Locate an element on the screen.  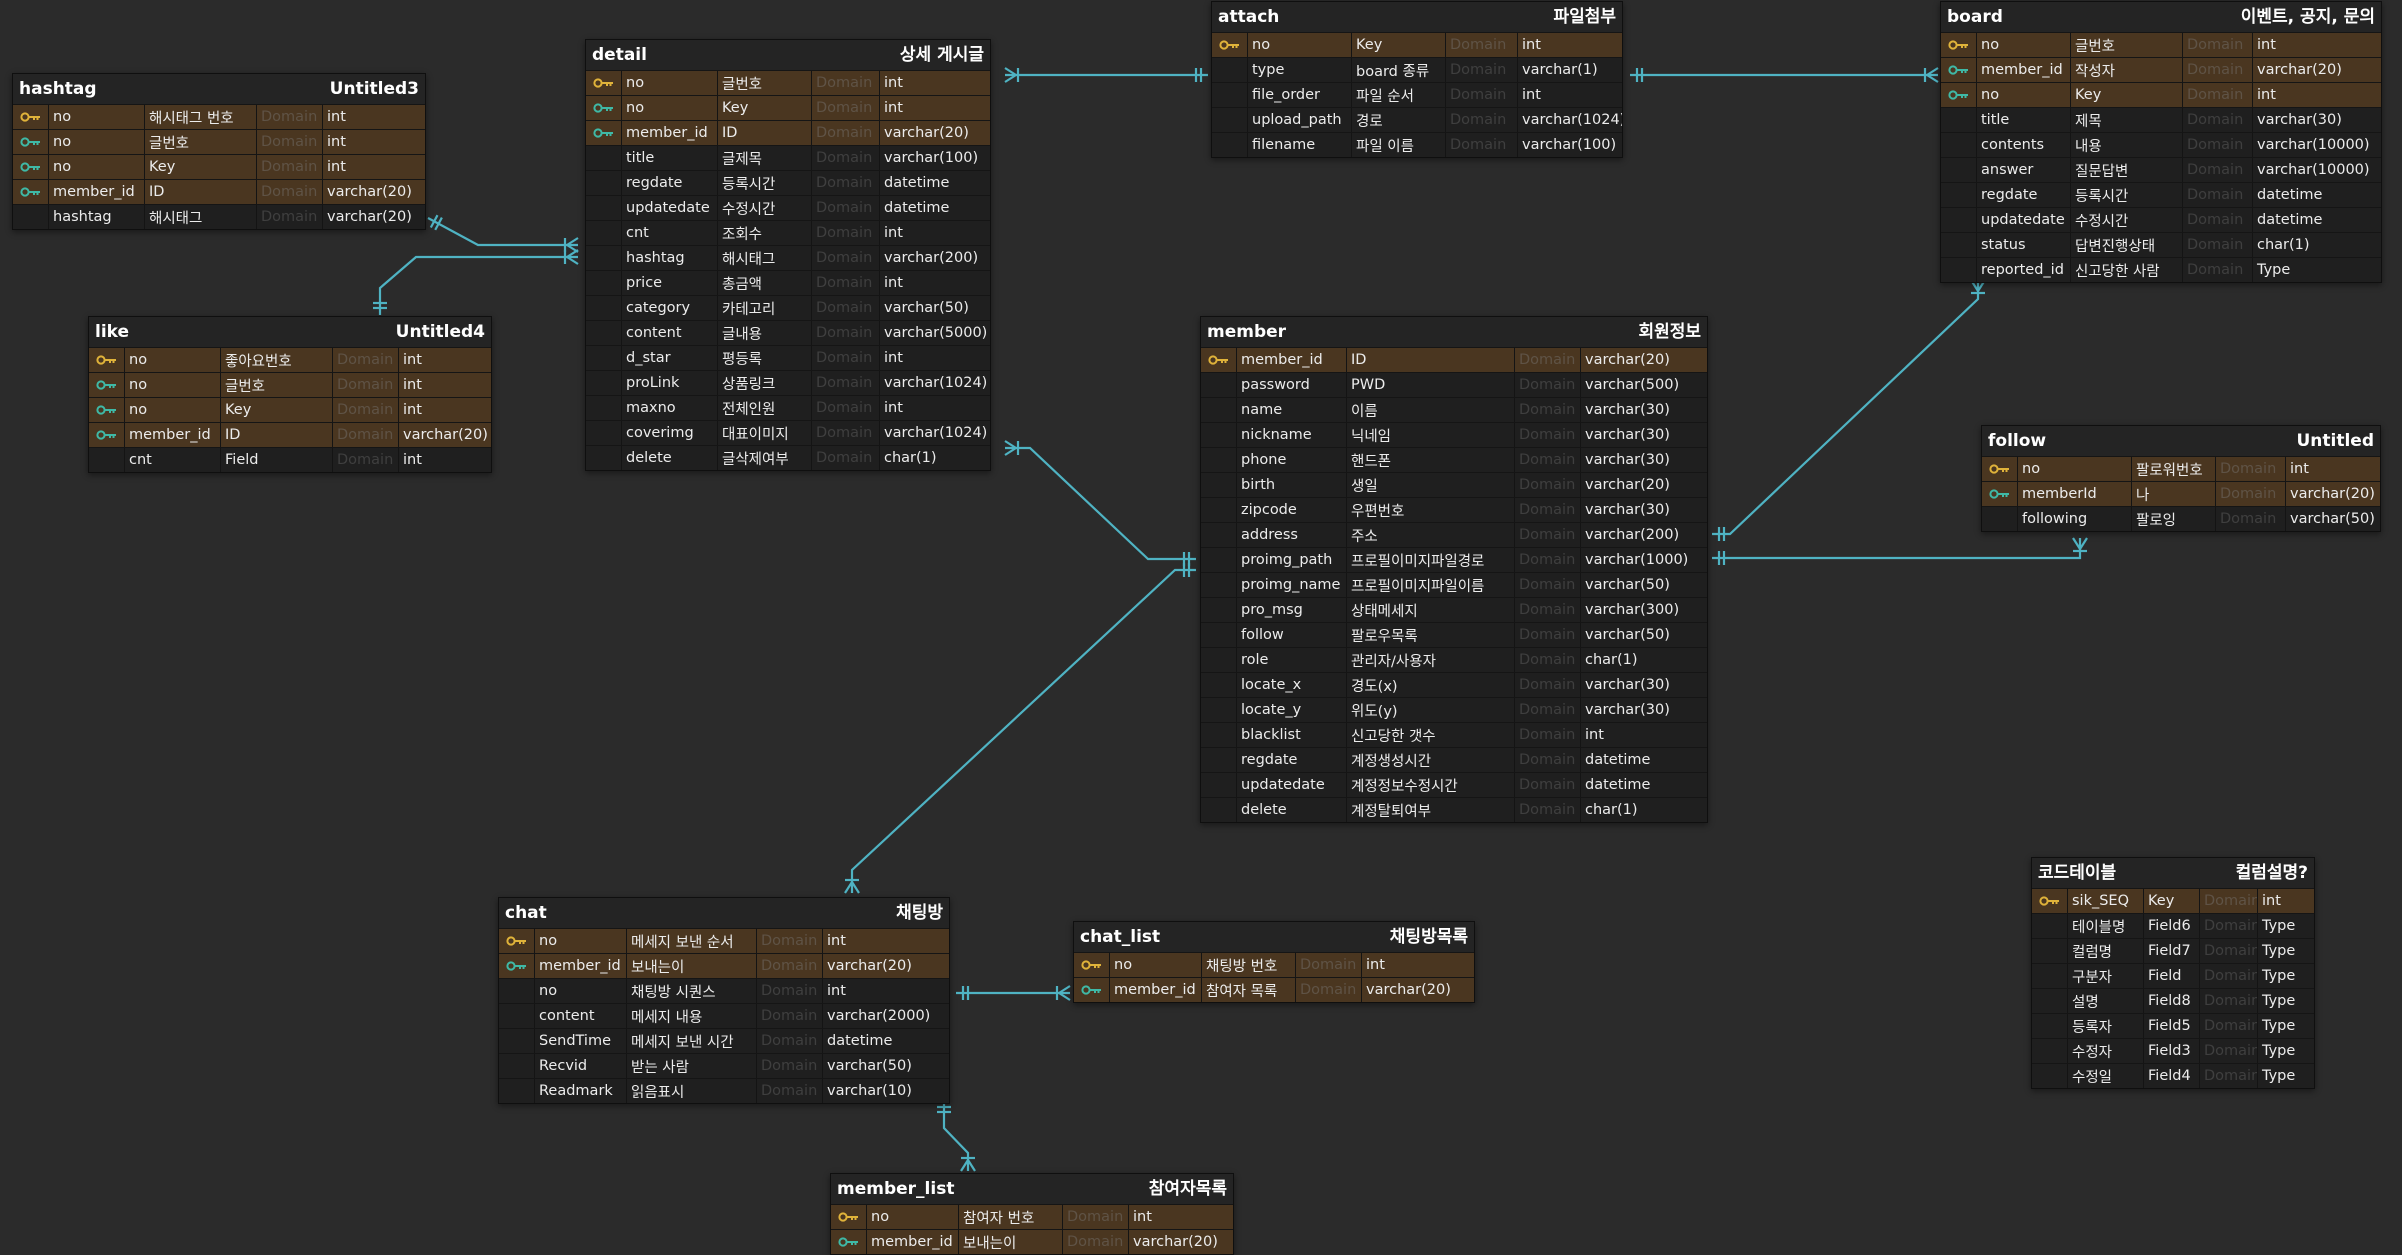
column-row: updatedate 계정정보수정시간 Domain datetime is located at coordinates (1454, 784).